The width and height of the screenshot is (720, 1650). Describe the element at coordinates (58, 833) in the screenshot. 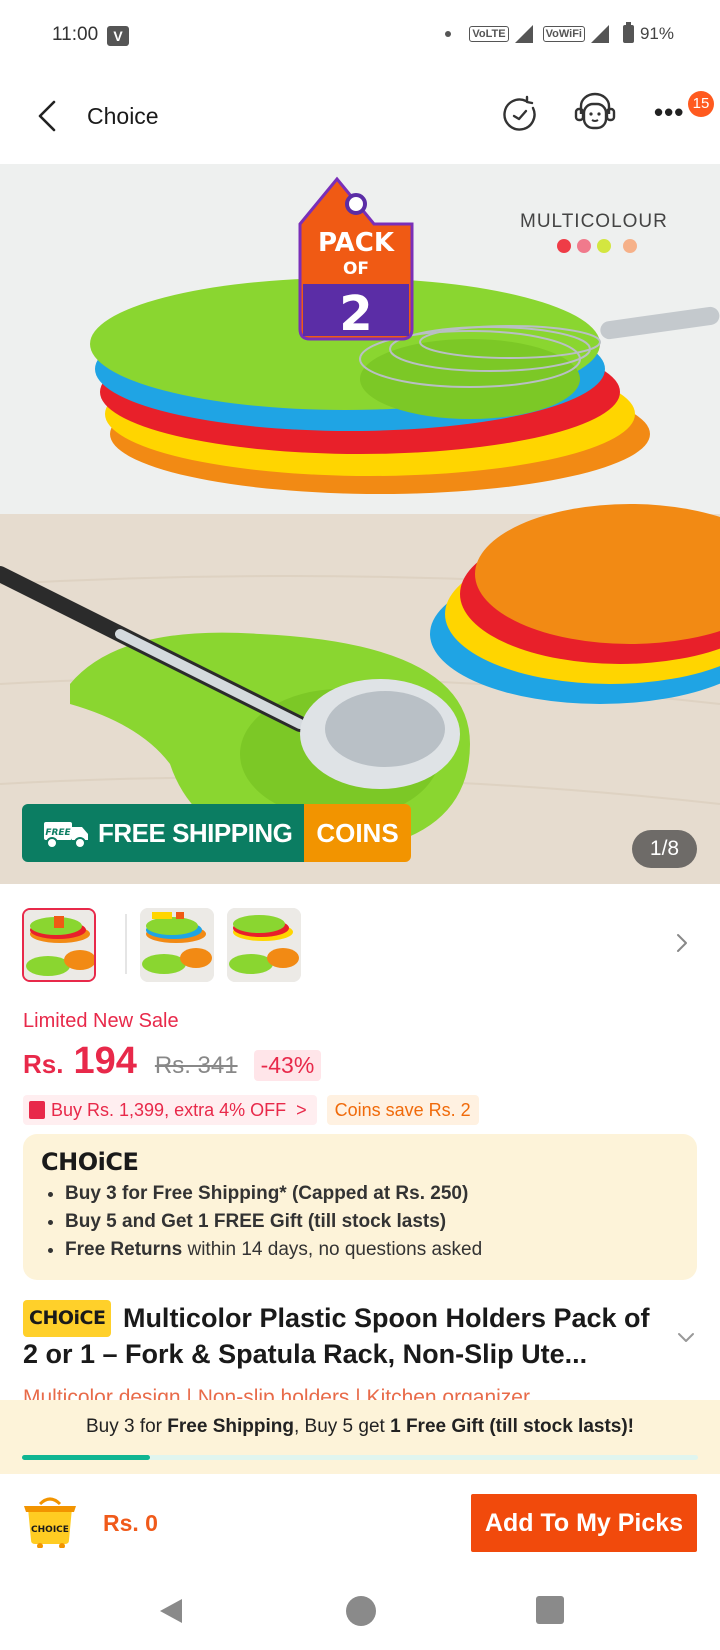

I see `free-badge-text: FREE` at that location.